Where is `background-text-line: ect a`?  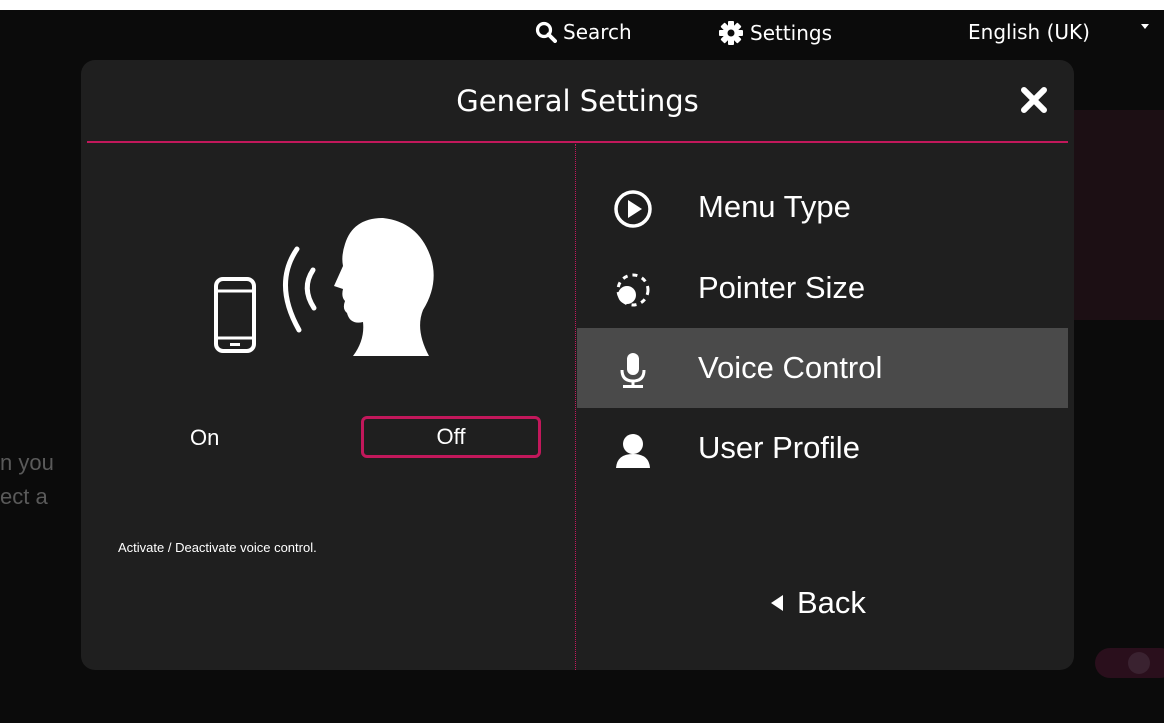
background-text-line: ect a is located at coordinates (24, 496).